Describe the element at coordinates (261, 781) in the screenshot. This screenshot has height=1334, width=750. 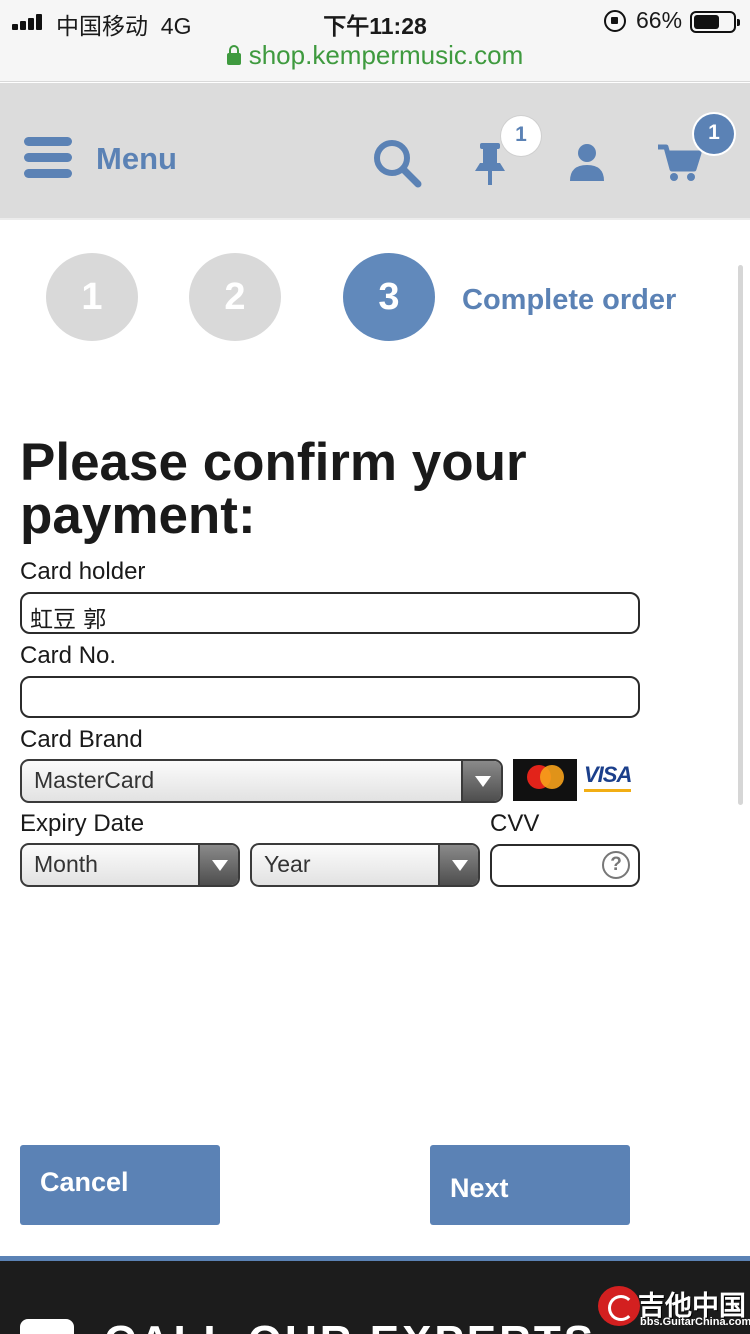
I see `card-brand-select: MasterCard` at that location.